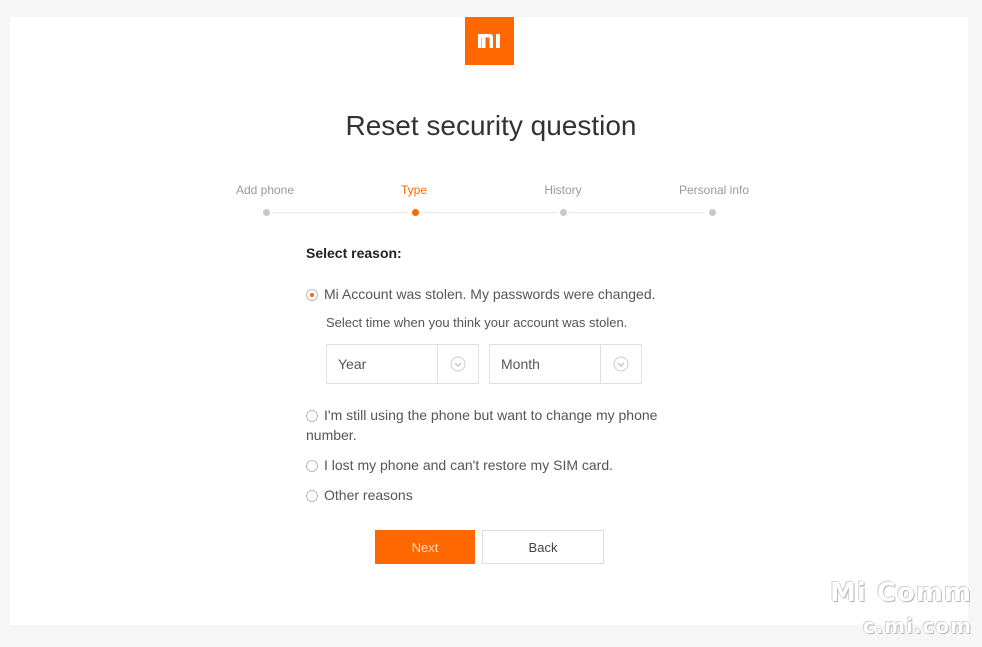  Describe the element at coordinates (563, 212) in the screenshot. I see `step-dot-history` at that location.